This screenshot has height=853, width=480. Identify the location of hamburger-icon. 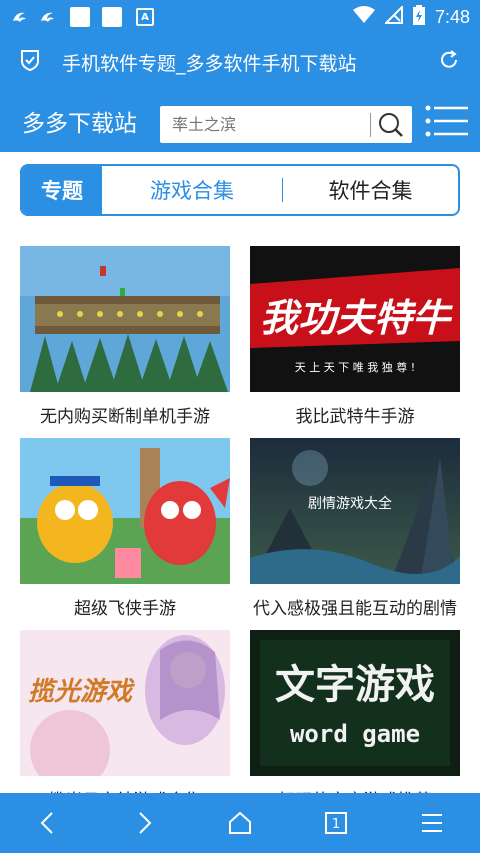
(432, 823).